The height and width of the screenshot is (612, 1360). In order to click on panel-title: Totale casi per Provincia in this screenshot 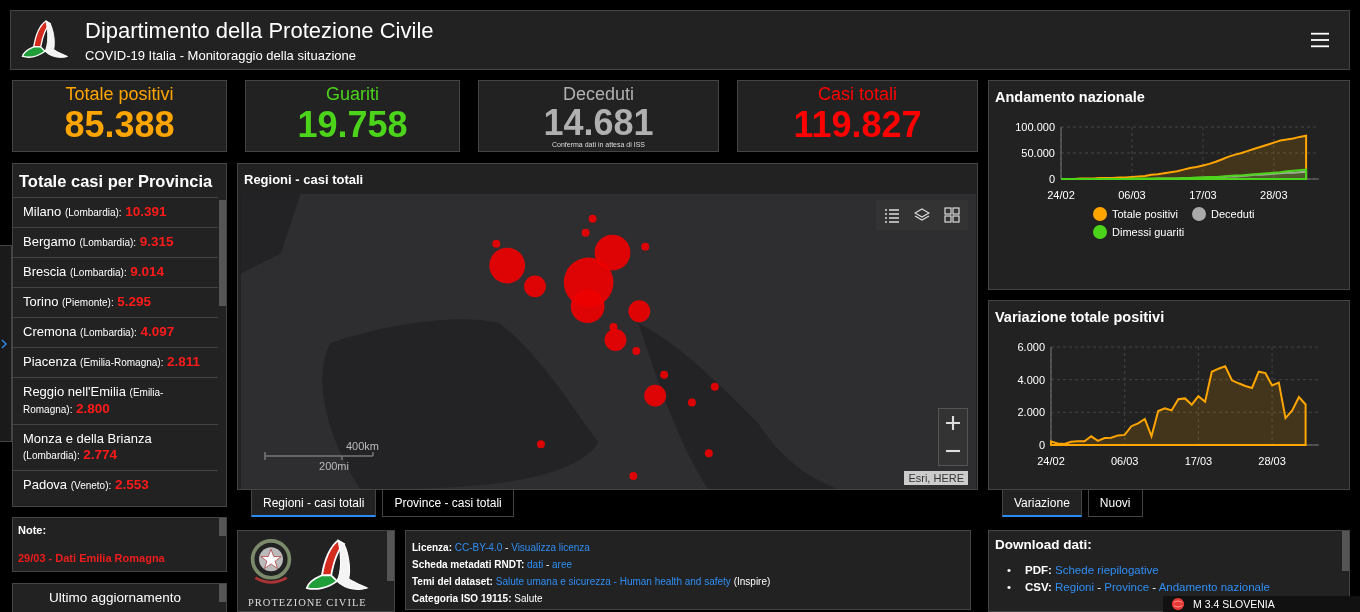, I will do `click(116, 181)`.